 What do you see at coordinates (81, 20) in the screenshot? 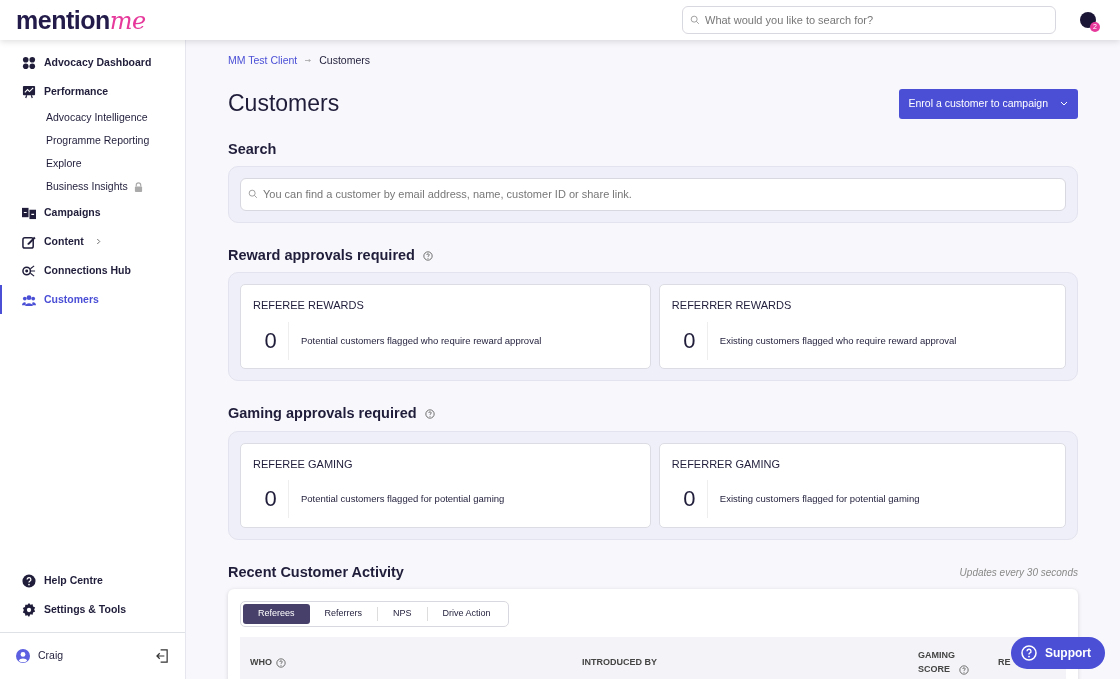
I see `logo: mentionme` at bounding box center [81, 20].